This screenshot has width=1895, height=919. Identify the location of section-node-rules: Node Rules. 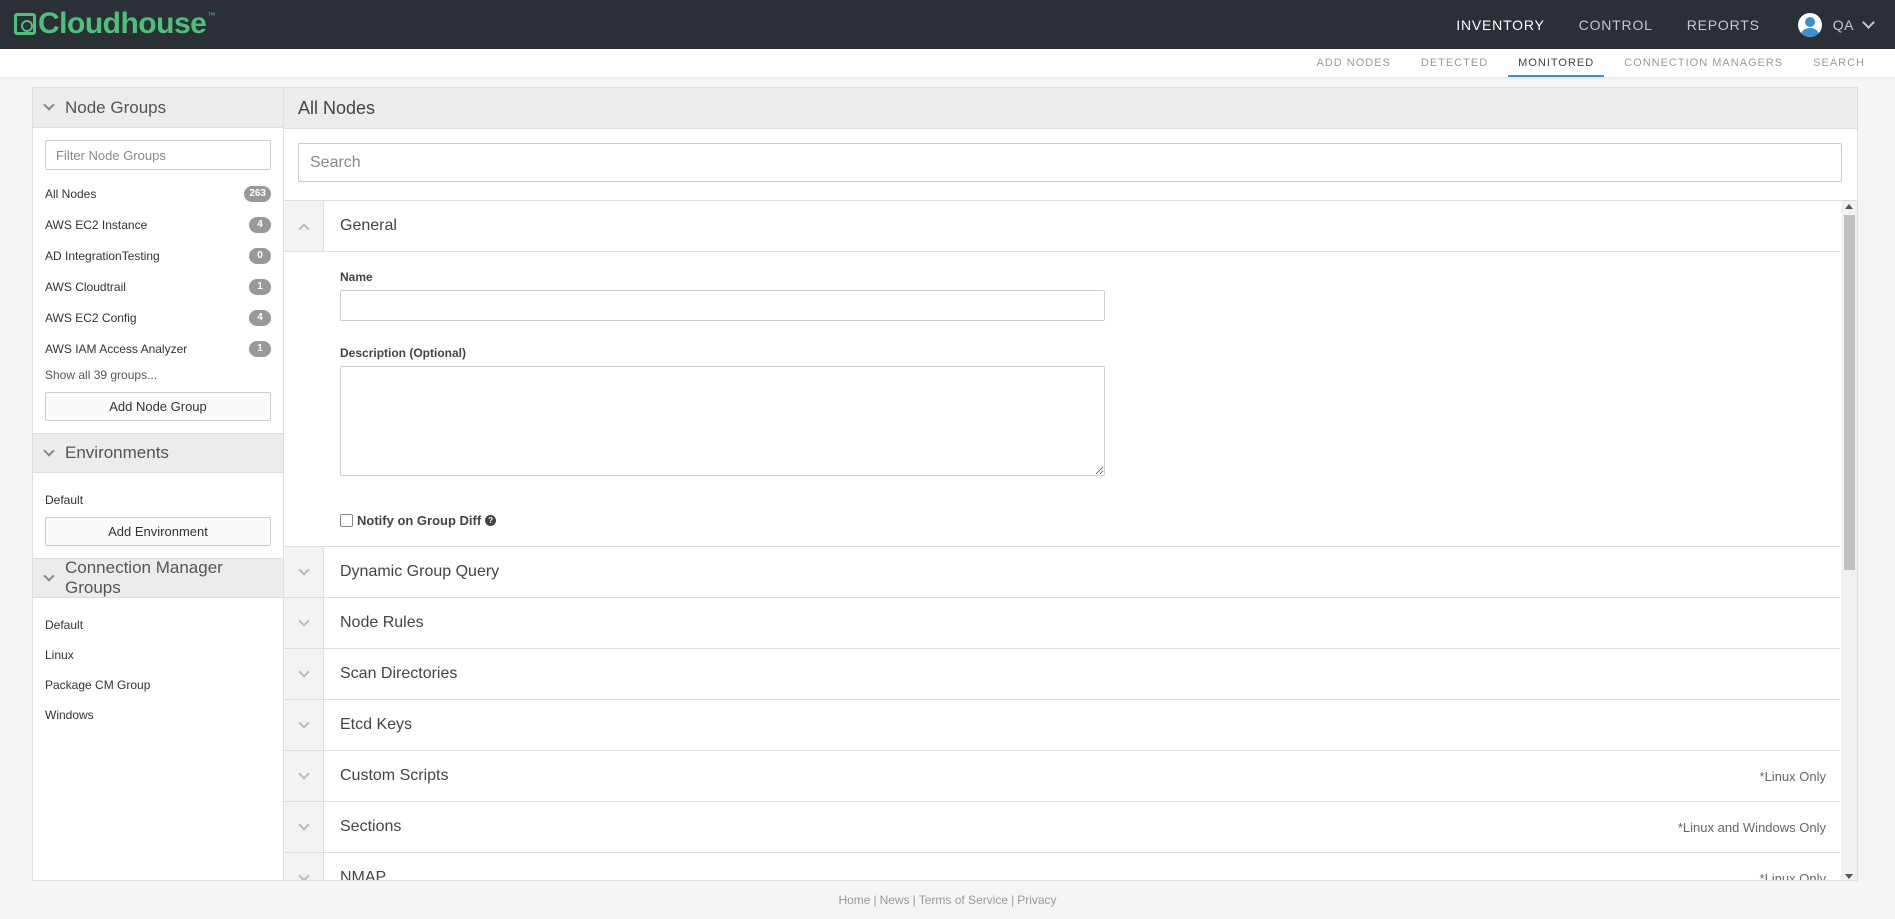
(1062, 623).